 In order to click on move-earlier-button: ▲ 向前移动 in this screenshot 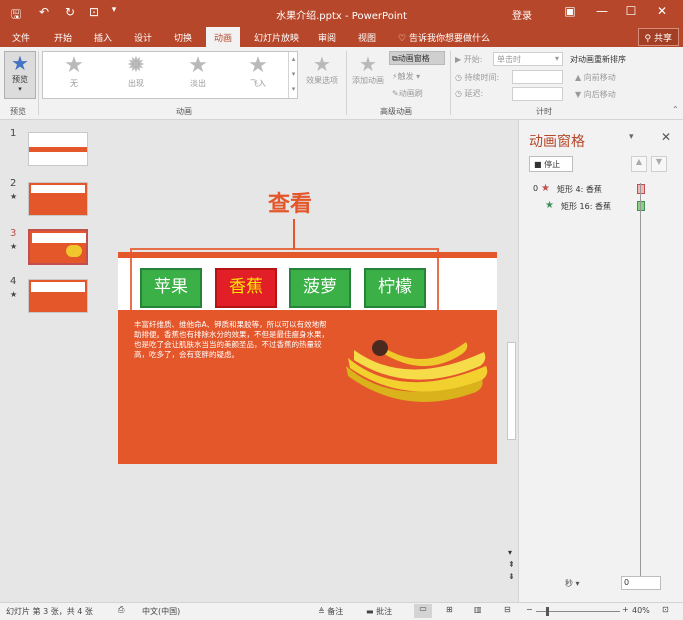, I will do `click(595, 77)`.